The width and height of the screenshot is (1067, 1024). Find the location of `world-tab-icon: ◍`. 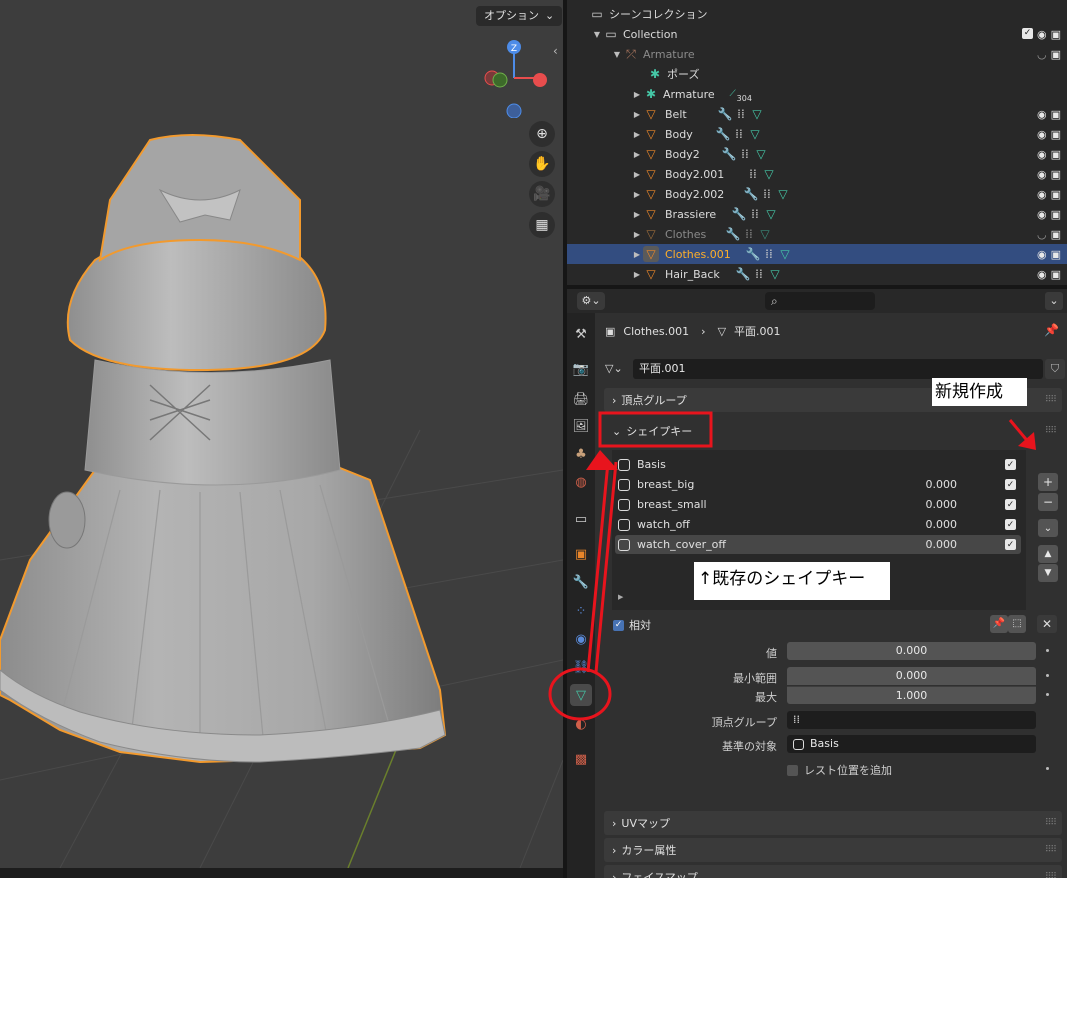

world-tab-icon: ◍ is located at coordinates (581, 482).